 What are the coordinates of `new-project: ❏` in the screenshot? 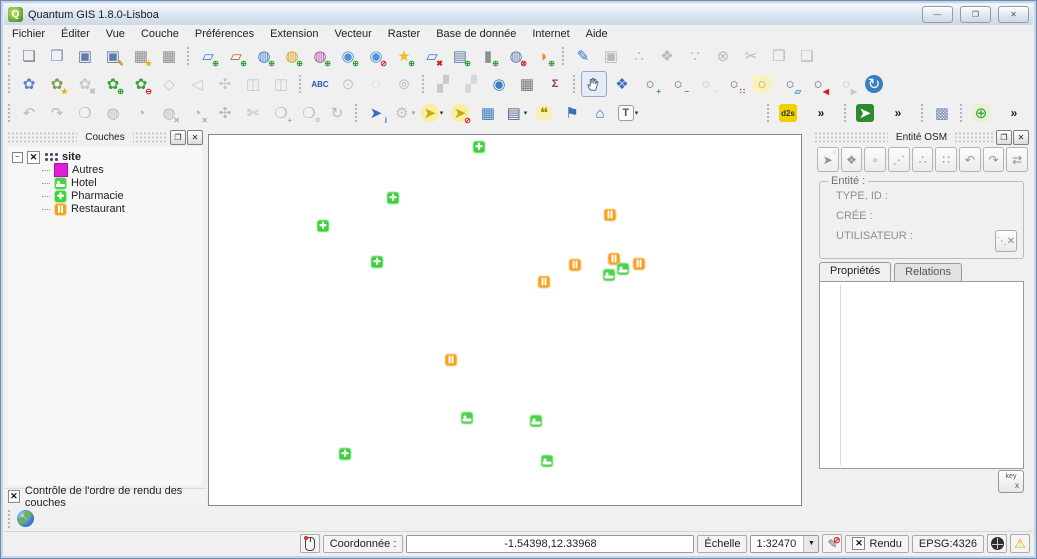 It's located at (29, 56).